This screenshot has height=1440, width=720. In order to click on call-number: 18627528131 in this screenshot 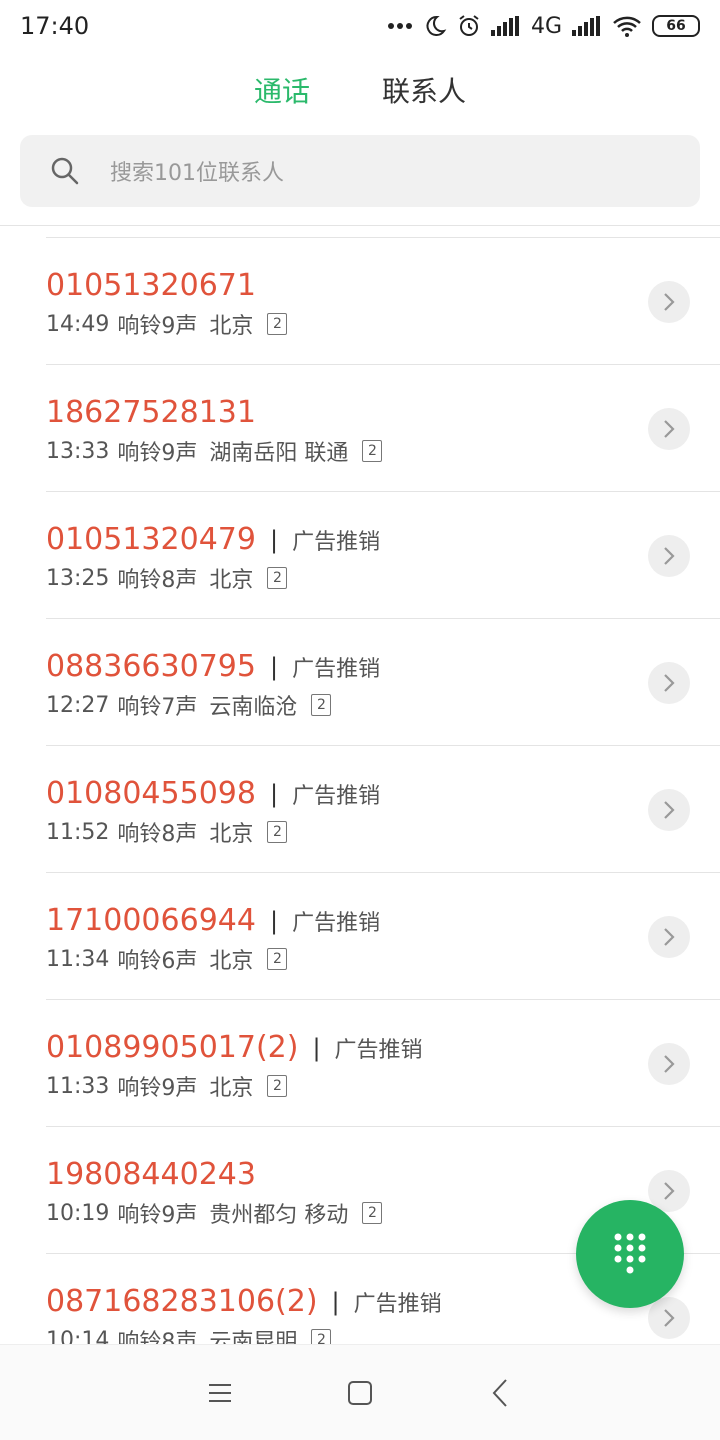, I will do `click(151, 412)`.